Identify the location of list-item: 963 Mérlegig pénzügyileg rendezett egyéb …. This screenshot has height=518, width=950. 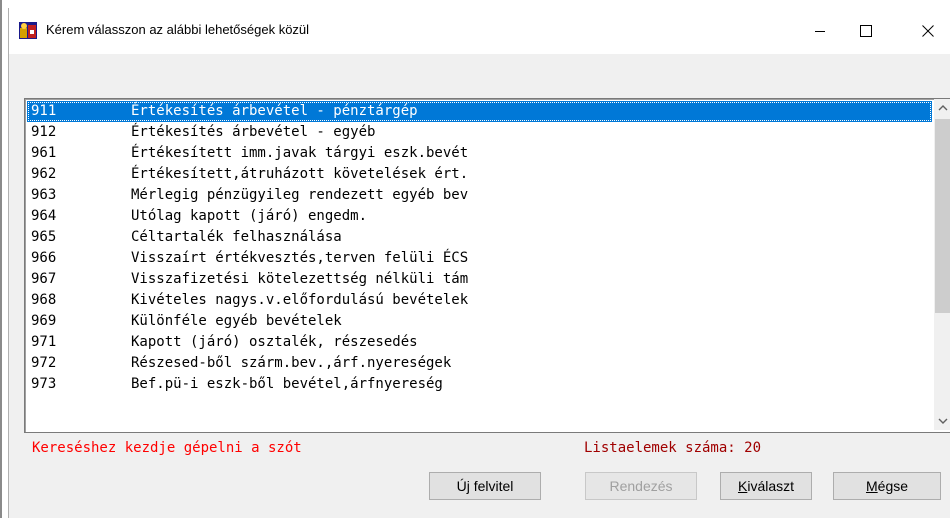
(479, 195).